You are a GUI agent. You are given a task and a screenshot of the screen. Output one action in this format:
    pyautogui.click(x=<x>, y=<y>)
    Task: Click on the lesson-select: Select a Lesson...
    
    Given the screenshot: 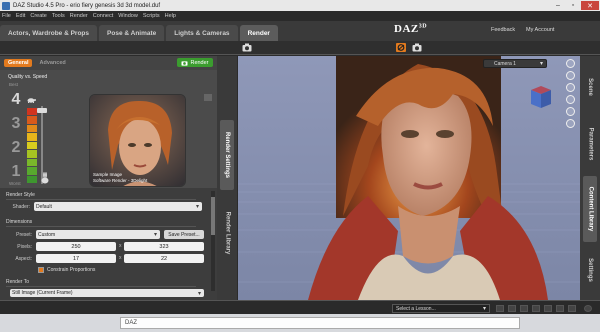 What is the action you would take?
    pyautogui.click(x=441, y=308)
    